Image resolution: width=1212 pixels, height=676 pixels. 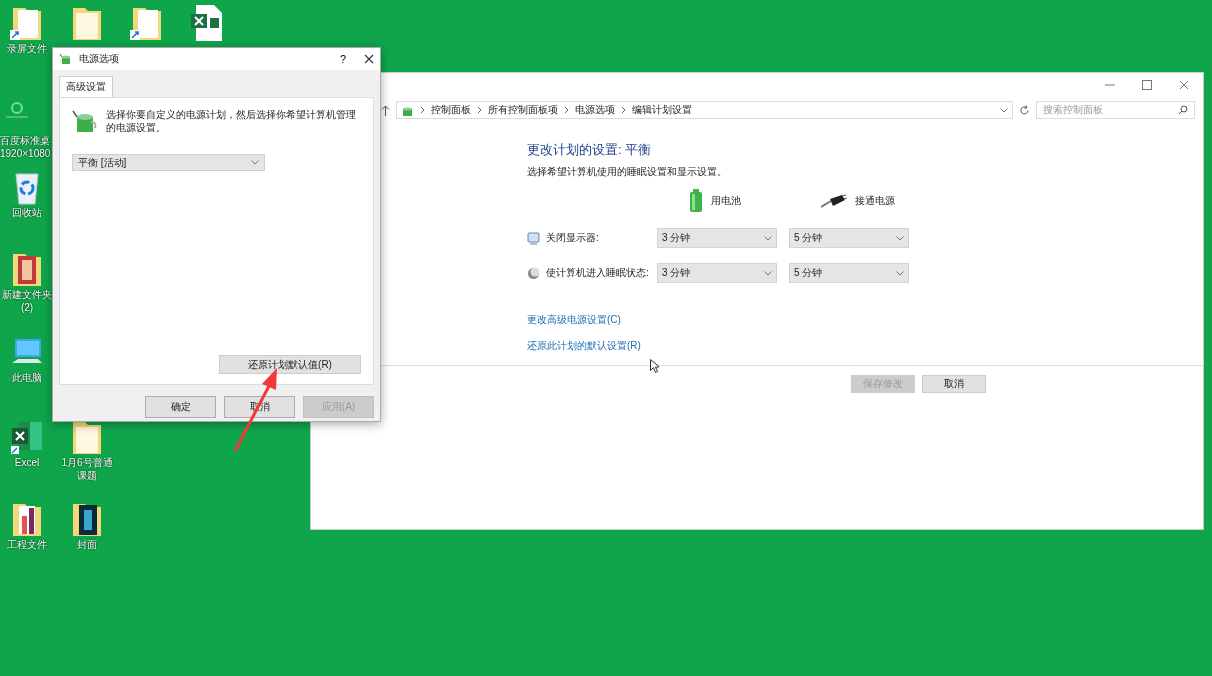 What do you see at coordinates (834, 201) in the screenshot?
I see `power-plug-icon` at bounding box center [834, 201].